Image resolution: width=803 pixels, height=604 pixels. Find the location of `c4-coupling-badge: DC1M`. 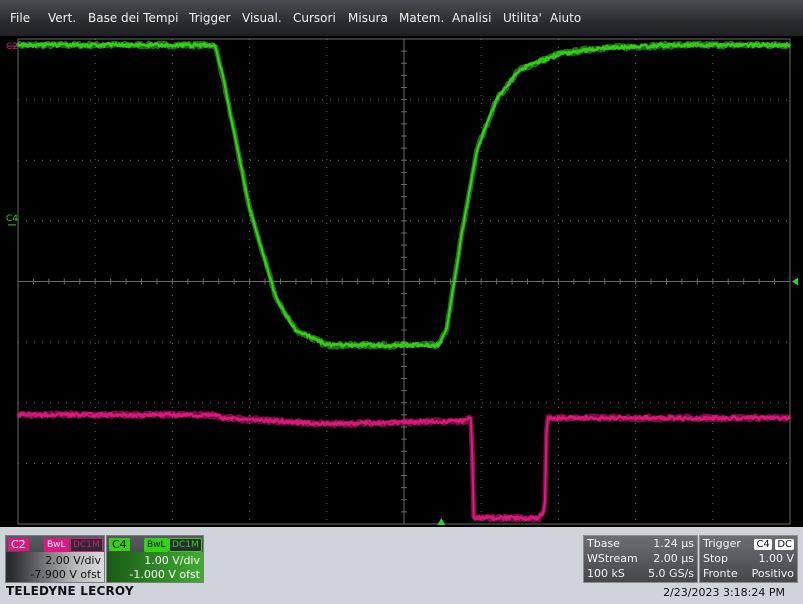

c4-coupling-badge: DC1M is located at coordinates (185, 545).